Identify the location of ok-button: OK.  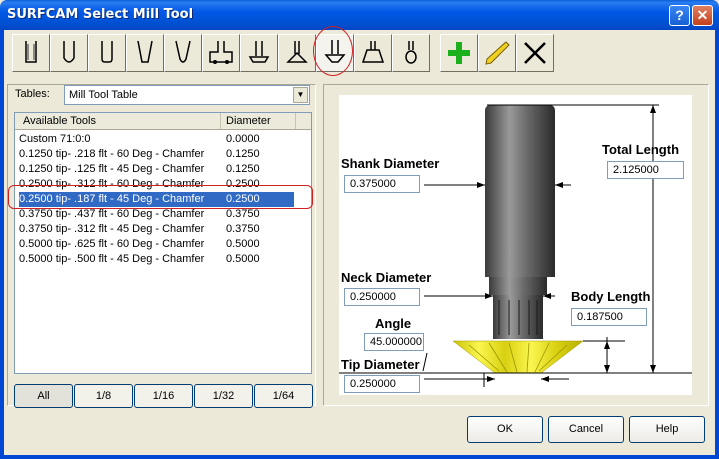
(505, 429).